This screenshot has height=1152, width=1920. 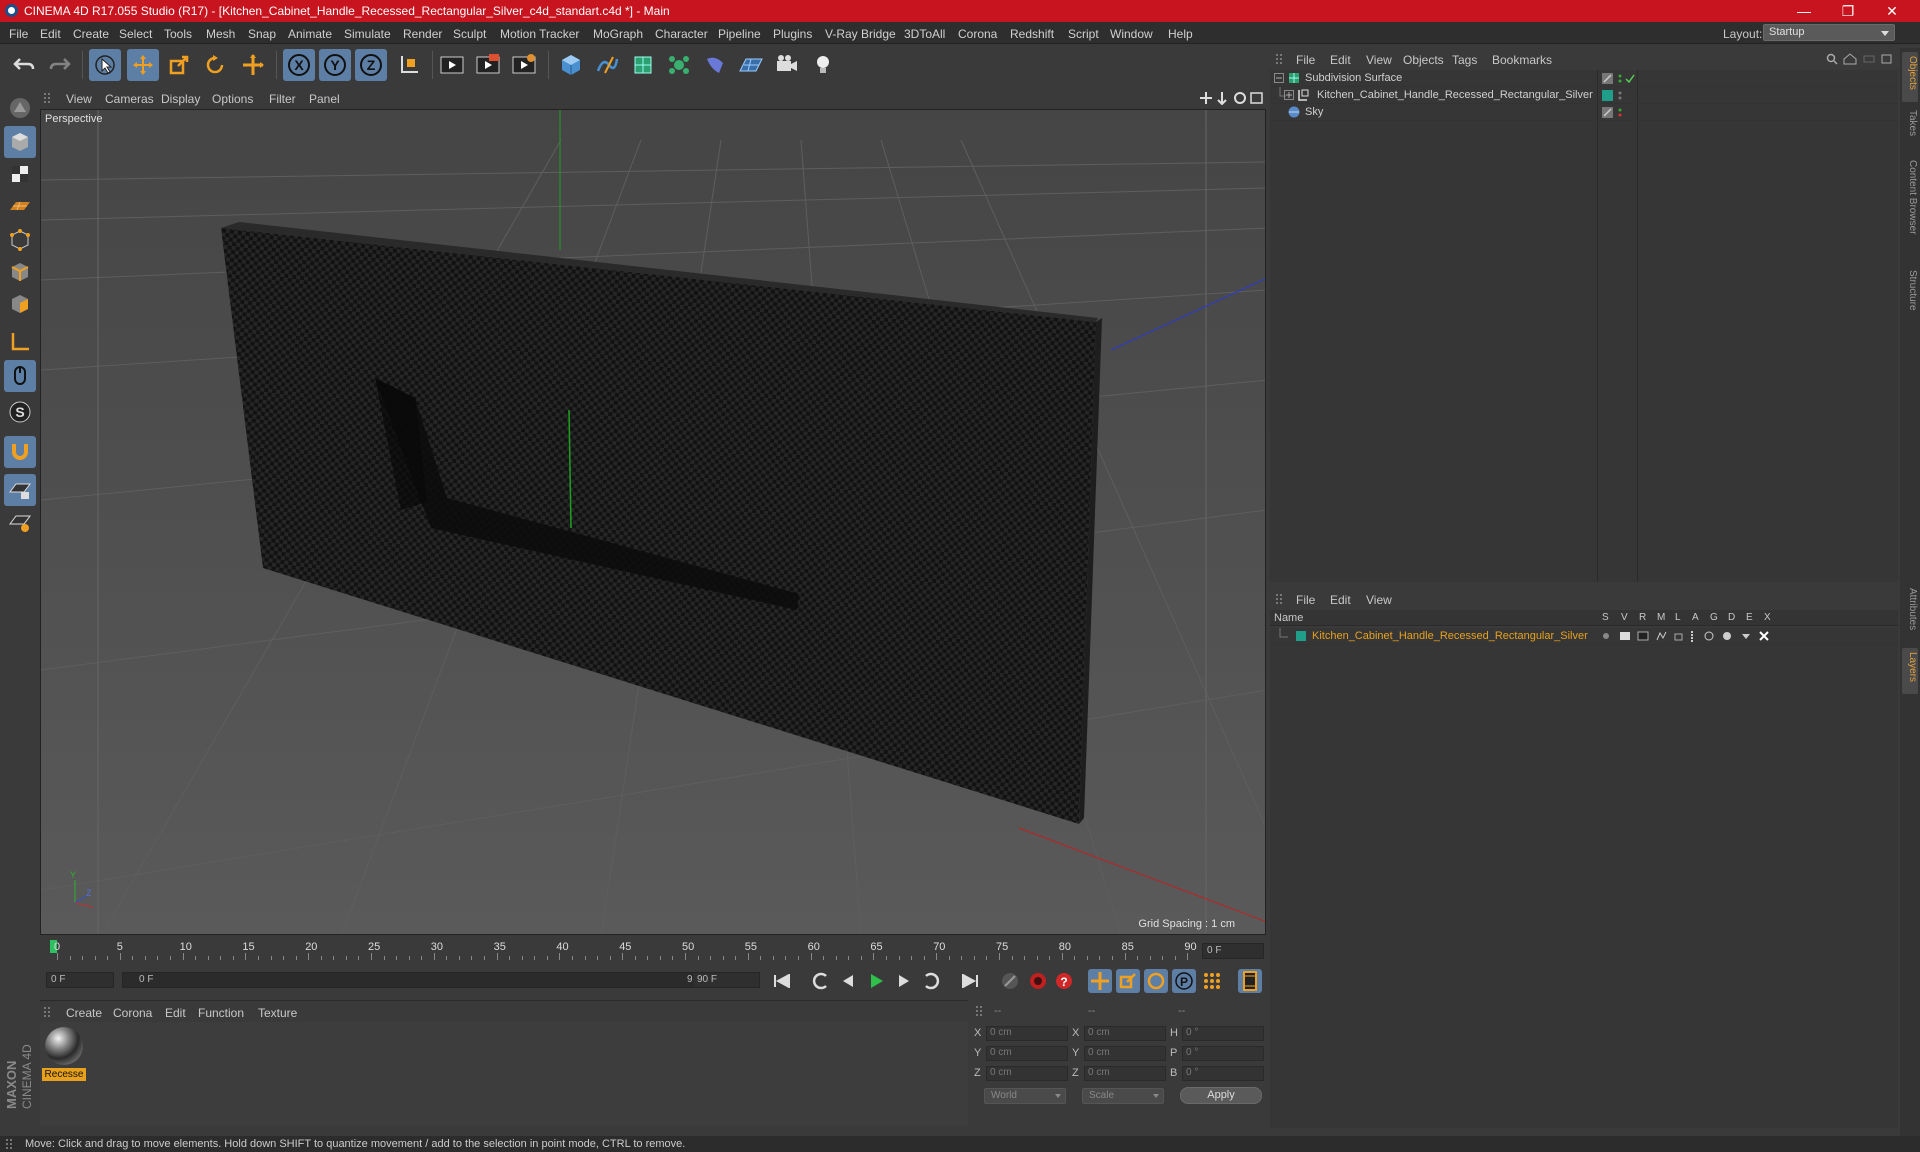 What do you see at coordinates (1125, 1053) in the screenshot?
I see `size-y-field: 0 cm` at bounding box center [1125, 1053].